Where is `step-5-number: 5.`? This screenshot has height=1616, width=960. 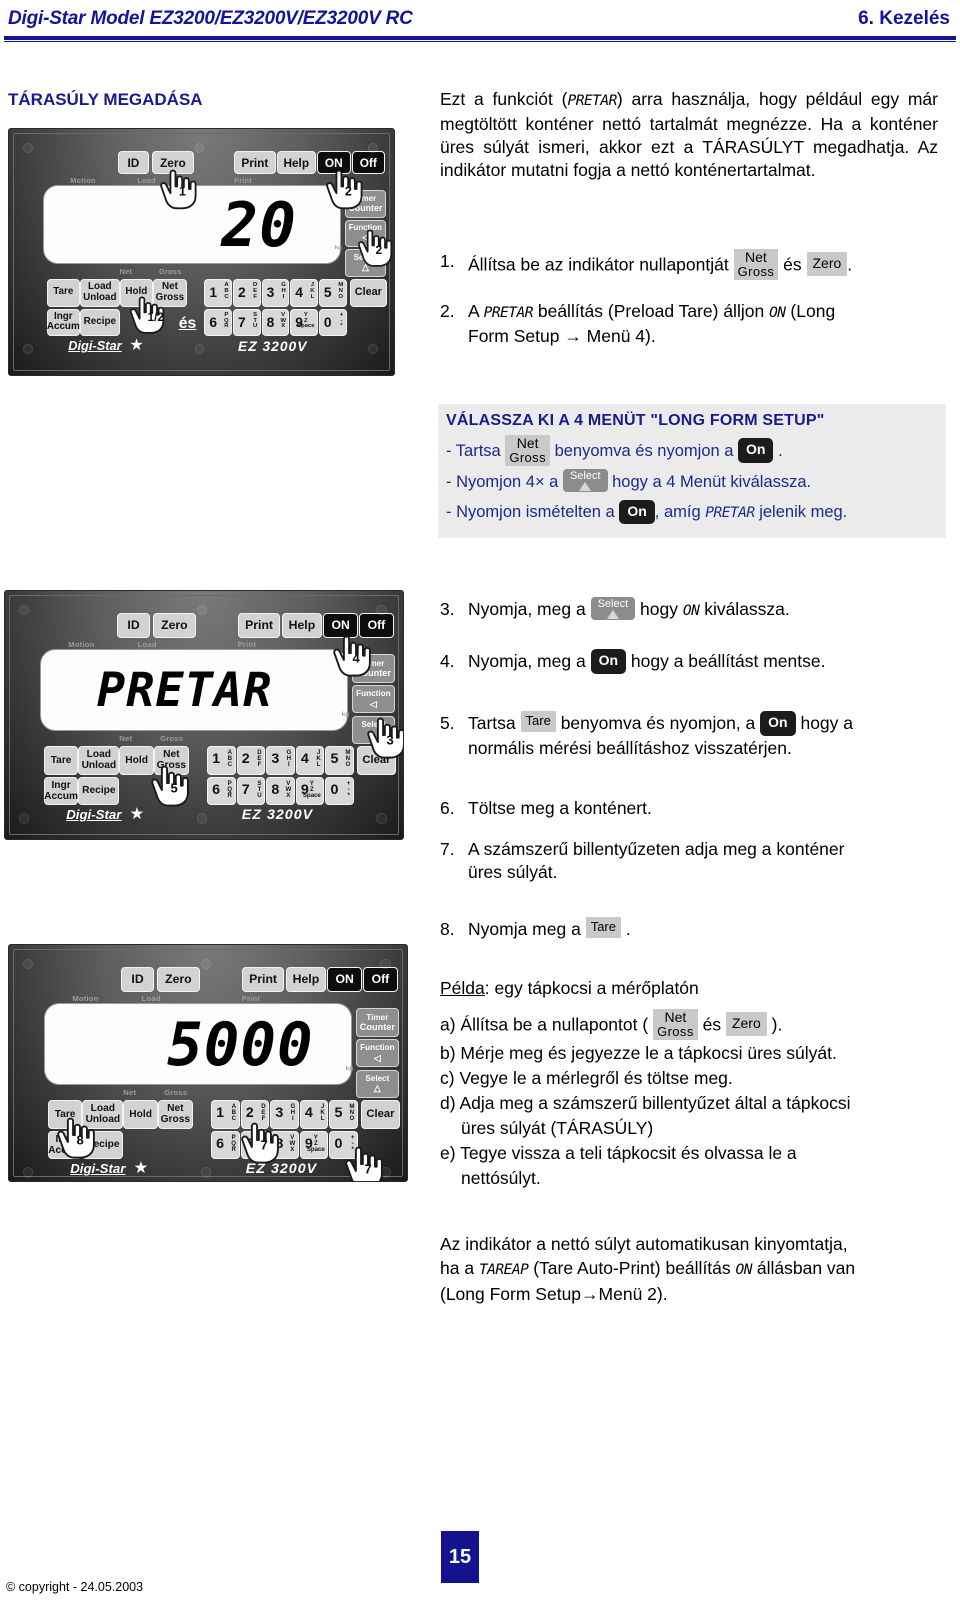 step-5-number: 5. is located at coordinates (447, 723).